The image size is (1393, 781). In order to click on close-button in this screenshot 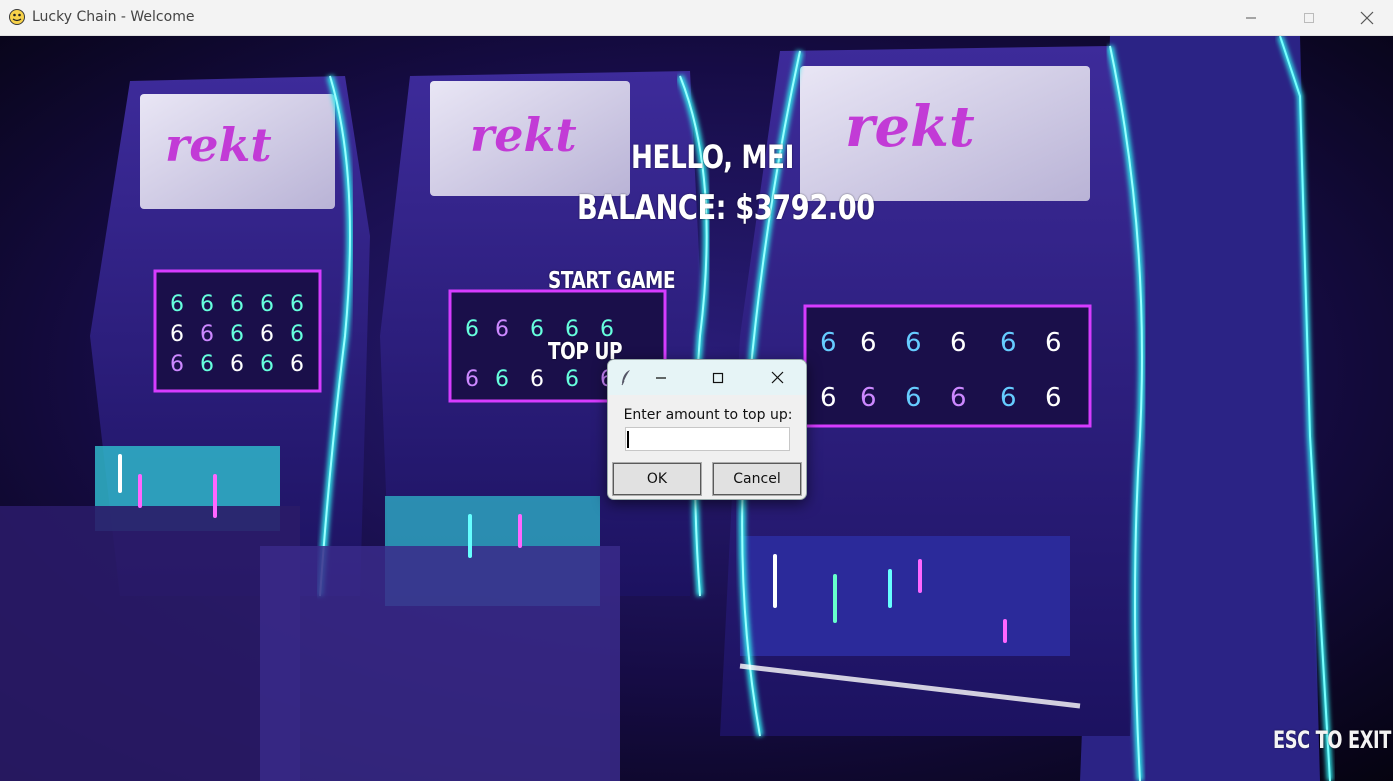, I will do `click(1365, 18)`.